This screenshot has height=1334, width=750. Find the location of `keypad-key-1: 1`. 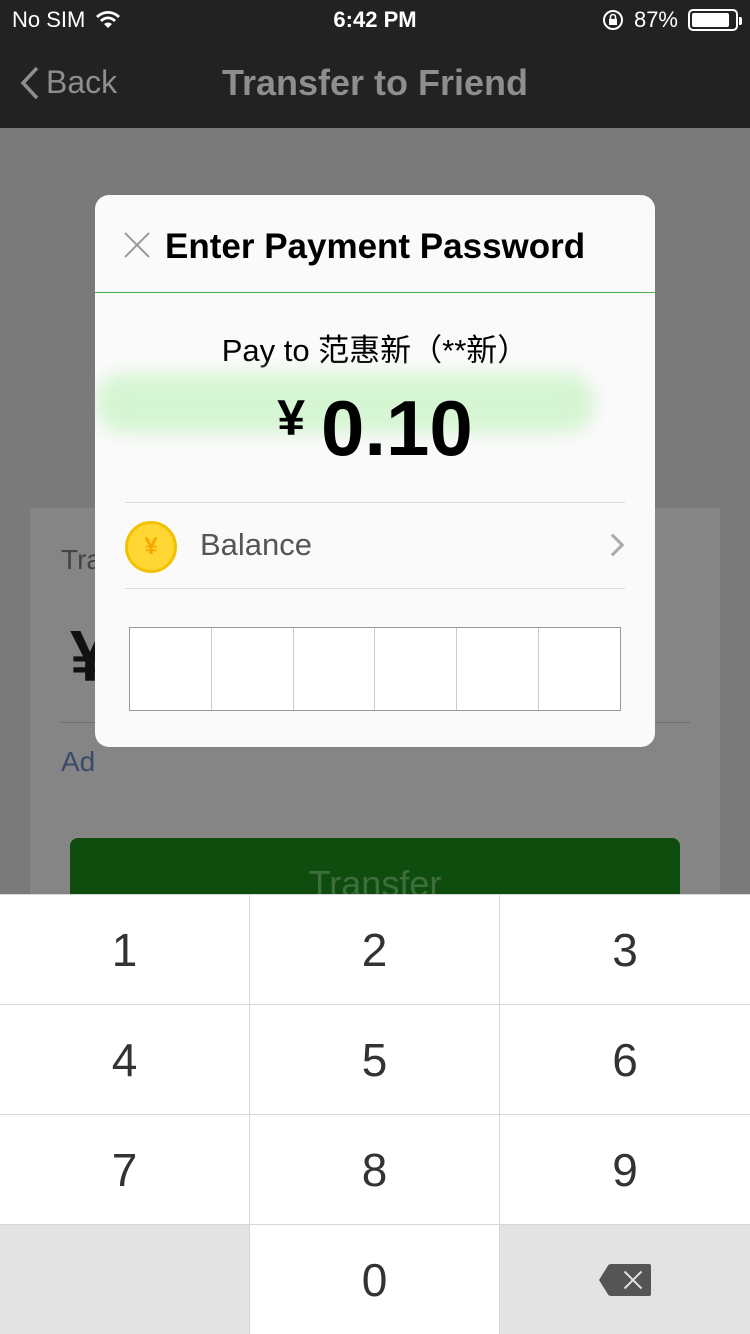

keypad-key-1: 1 is located at coordinates (125, 949).